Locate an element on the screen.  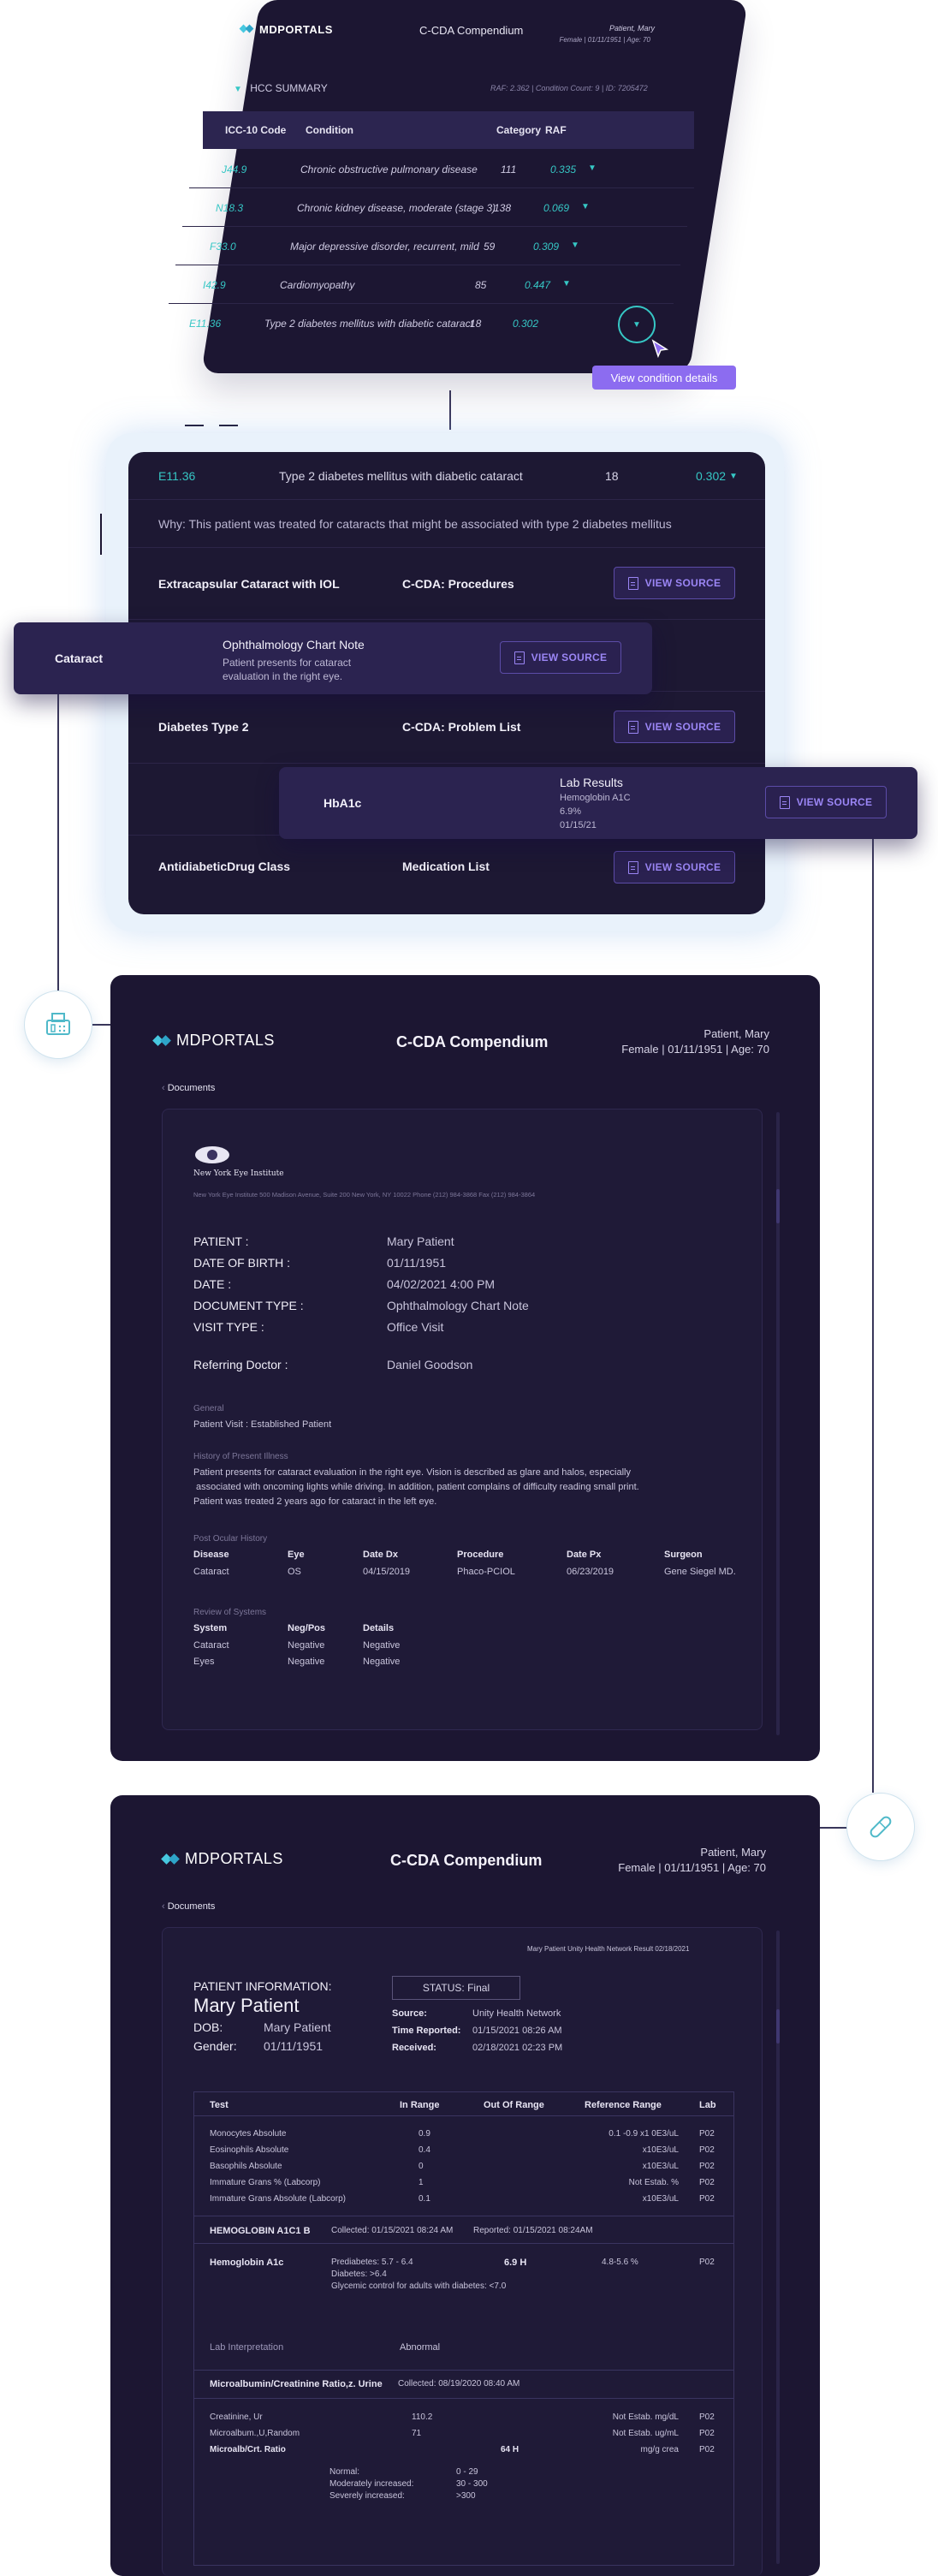
field-label: Referring Doctor : is located at coordinates (240, 1364).